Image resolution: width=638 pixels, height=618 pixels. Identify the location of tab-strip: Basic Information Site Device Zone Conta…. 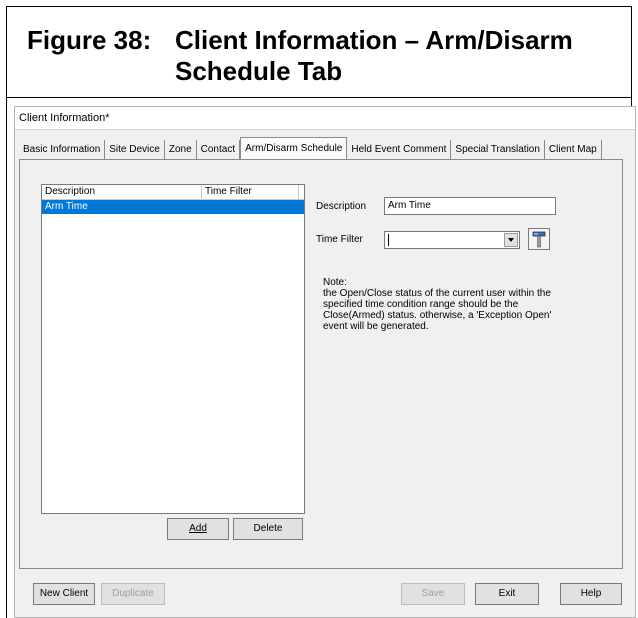
(310, 148).